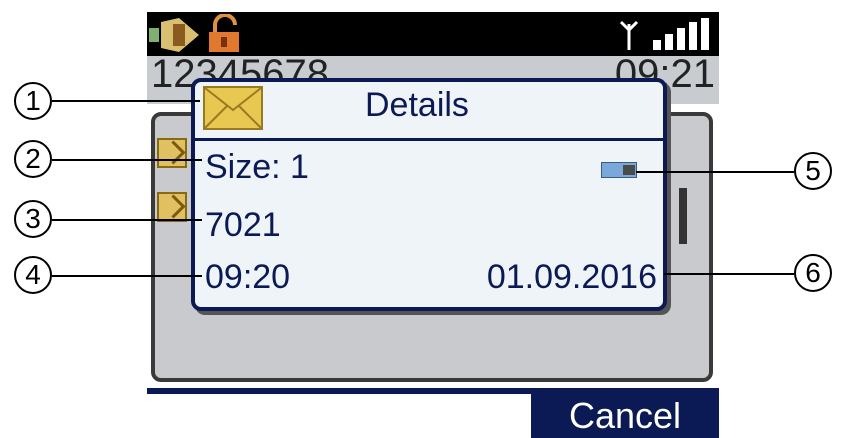 This screenshot has height=438, width=844. Describe the element at coordinates (33, 219) in the screenshot. I see `callout-3: 3` at that location.